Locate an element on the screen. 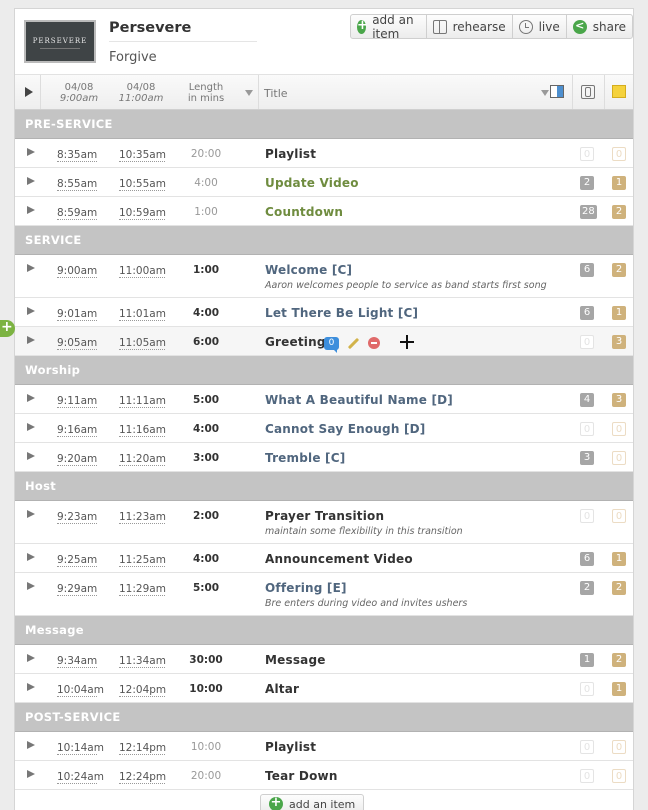 Image resolution: width=648 pixels, height=810 pixels. item-title: Tremble [C] is located at coordinates (305, 458).